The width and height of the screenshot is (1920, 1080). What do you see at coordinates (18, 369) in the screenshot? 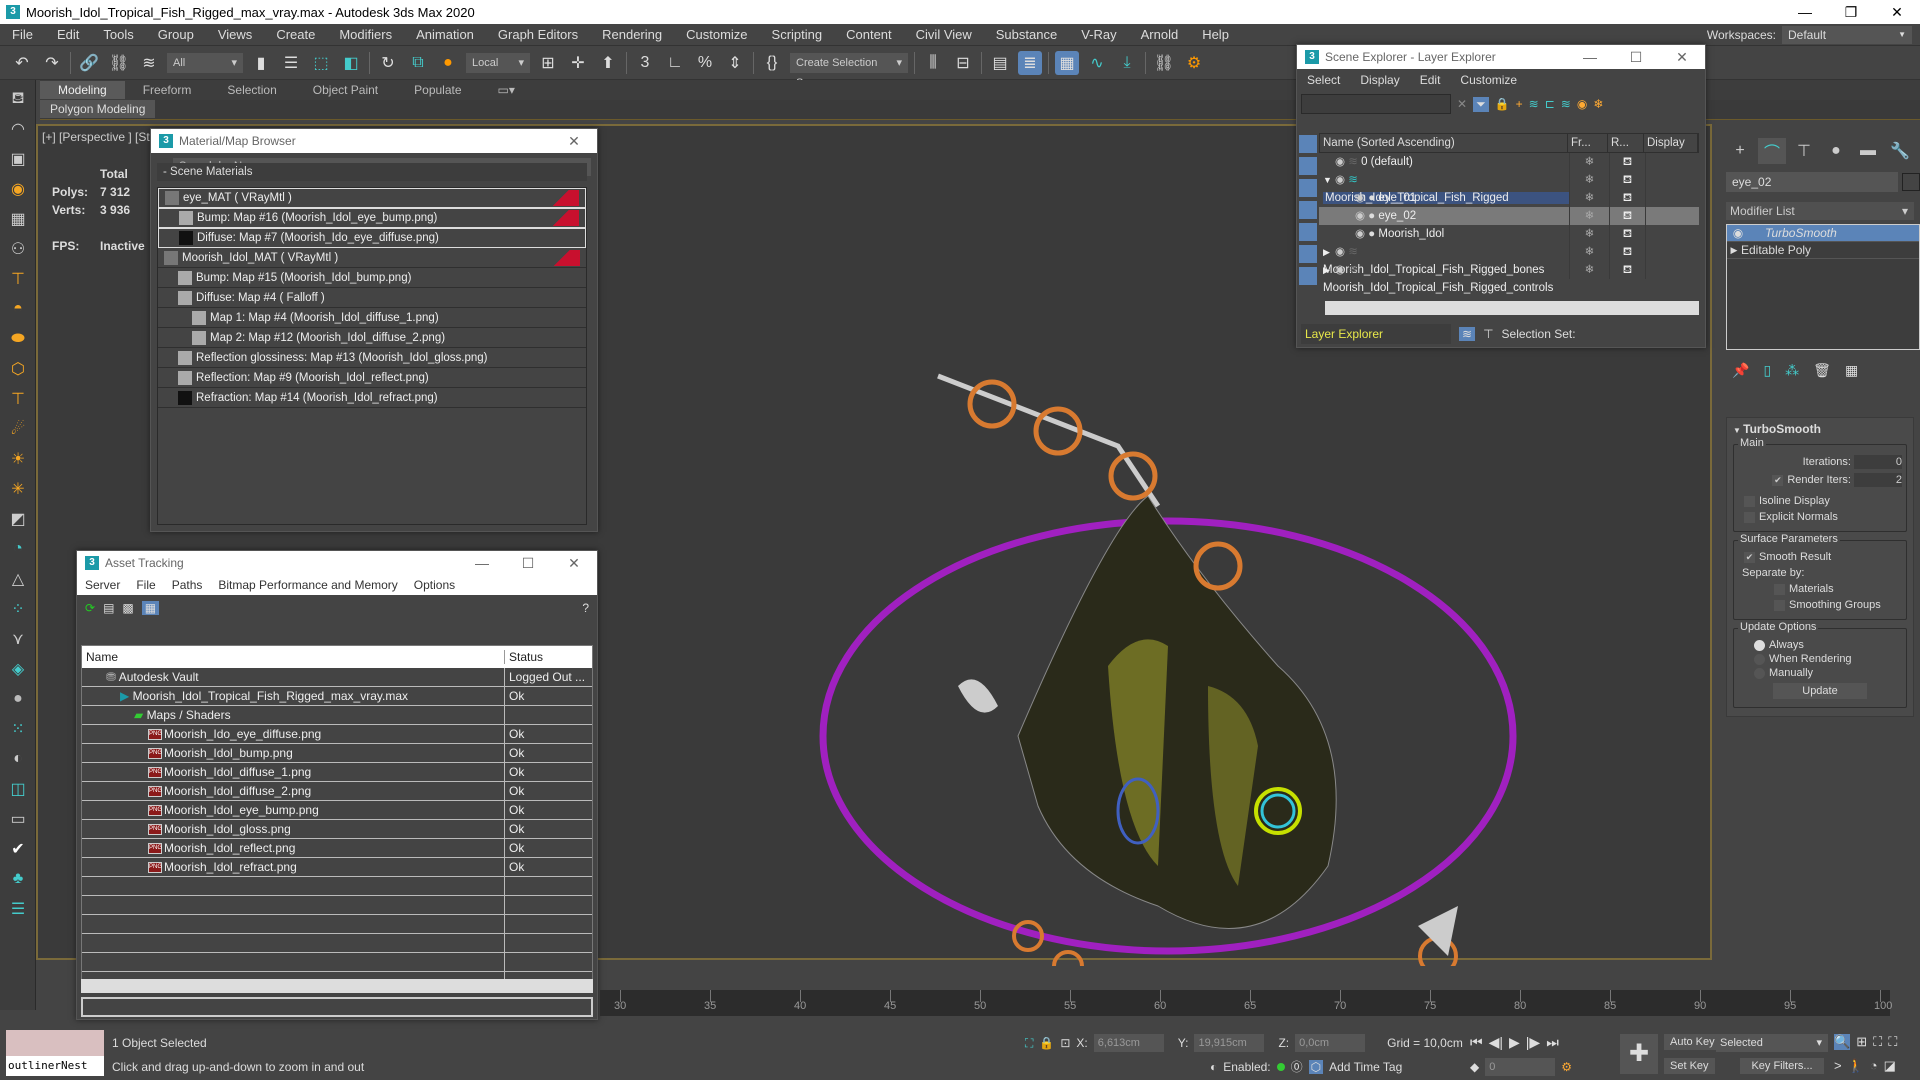
I see `mesh-light-icon: ⬡` at bounding box center [18, 369].